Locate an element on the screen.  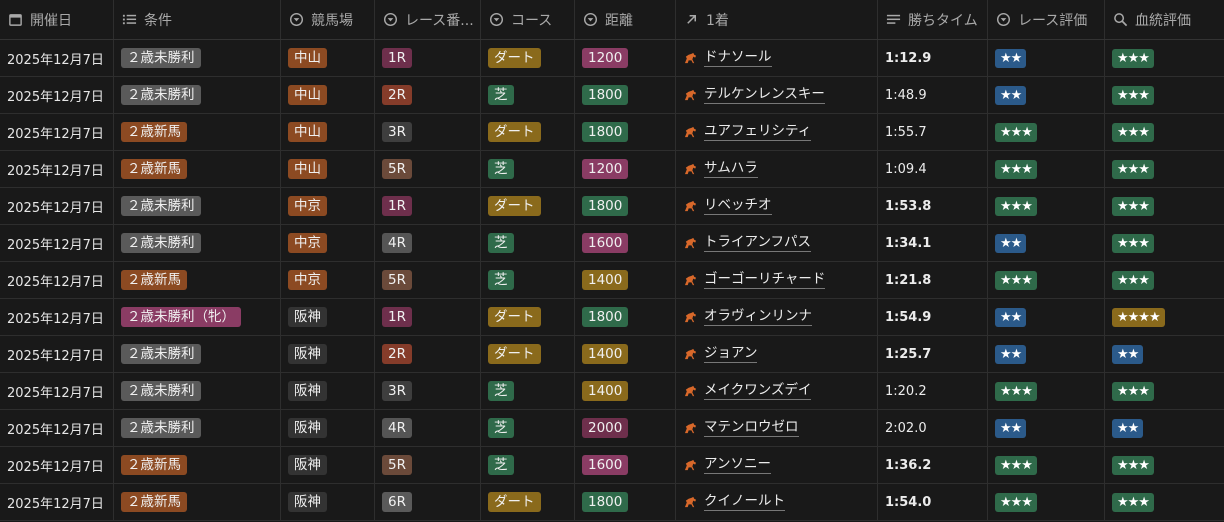
winning-time-cell: 1:53.8 is located at coordinates (933, 206).